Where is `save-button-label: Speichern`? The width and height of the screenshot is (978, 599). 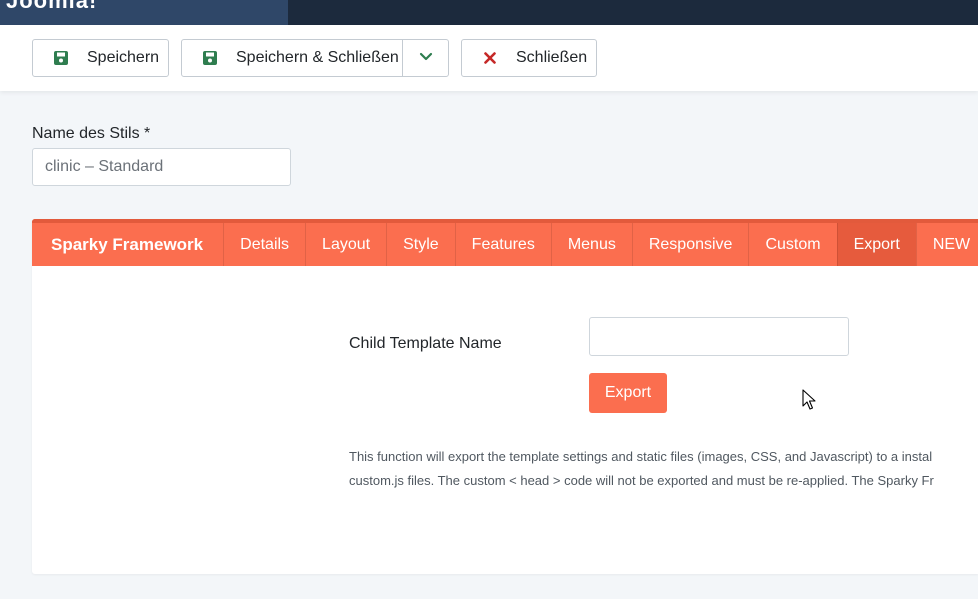
save-button-label: Speichern is located at coordinates (123, 57).